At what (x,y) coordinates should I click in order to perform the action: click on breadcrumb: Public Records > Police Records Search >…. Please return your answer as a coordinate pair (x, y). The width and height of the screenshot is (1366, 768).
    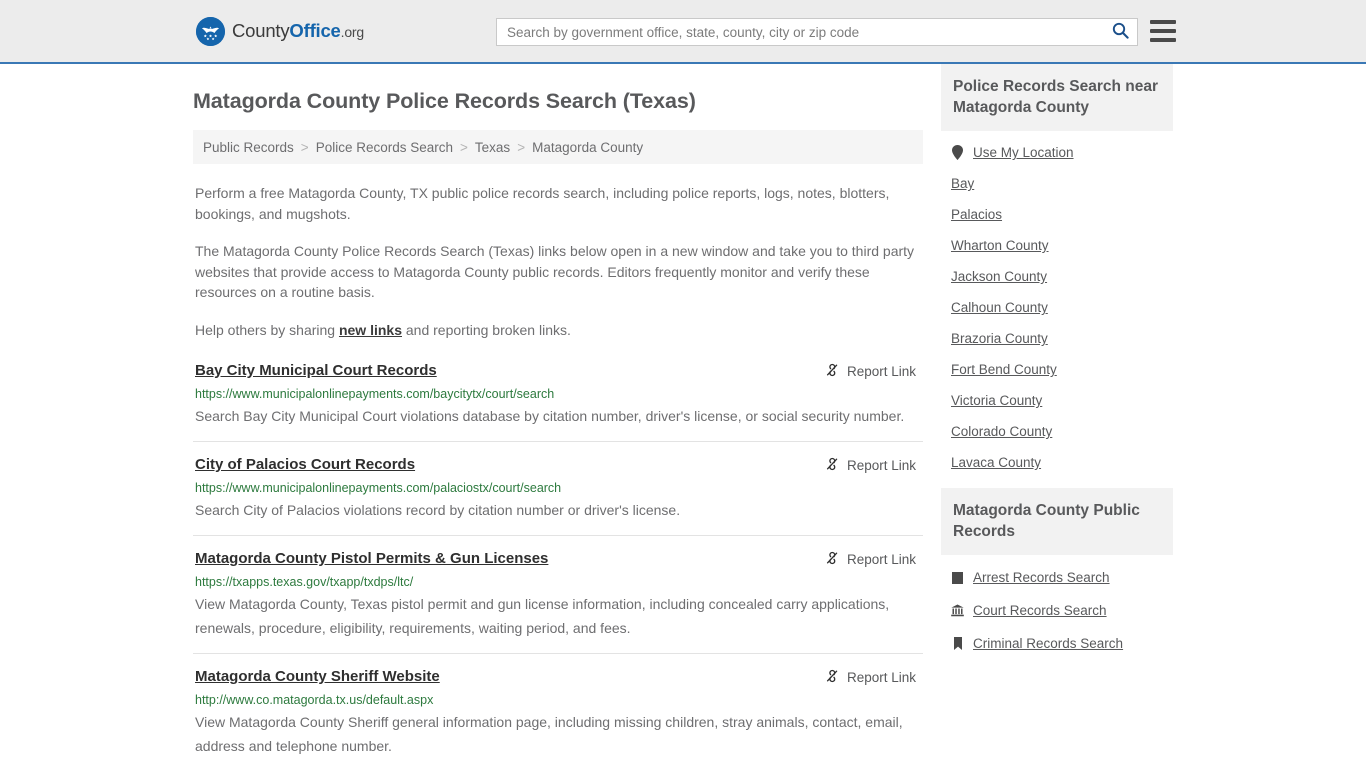
    Looking at the image, I should click on (558, 147).